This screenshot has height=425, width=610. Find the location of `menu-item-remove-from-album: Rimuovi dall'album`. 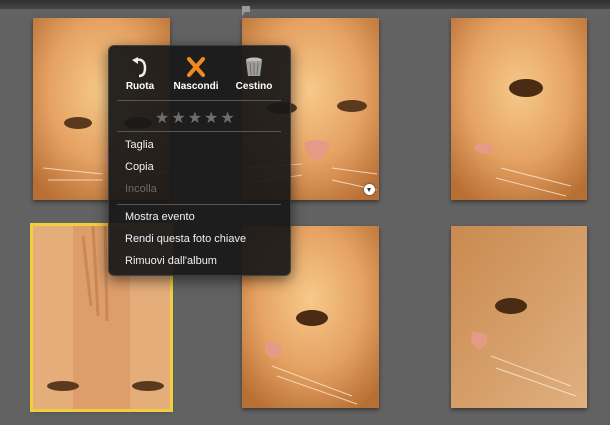

menu-item-remove-from-album: Rimuovi dall'album is located at coordinates (171, 261).